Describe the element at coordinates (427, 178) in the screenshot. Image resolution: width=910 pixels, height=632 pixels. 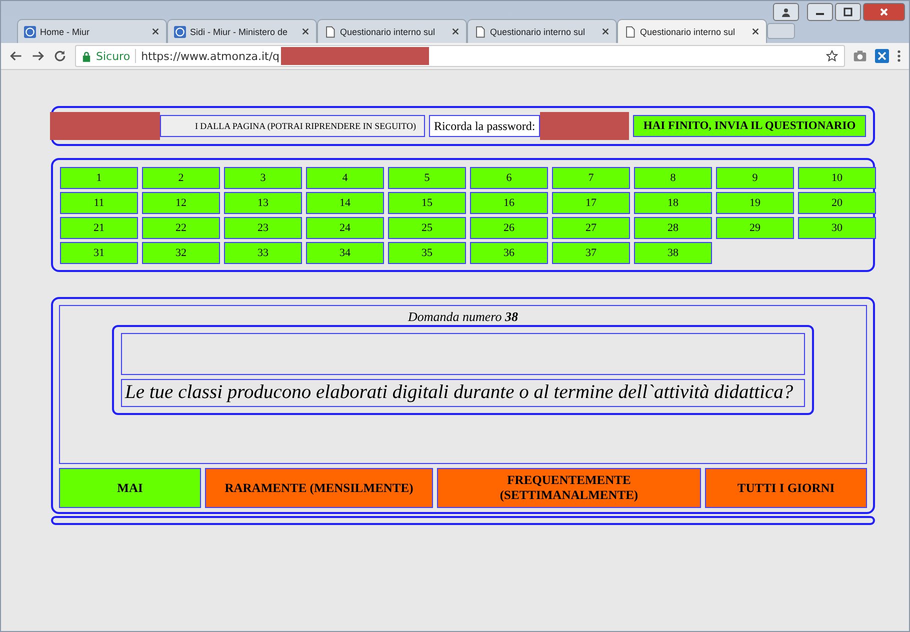
I see `question-number-button: 5` at that location.